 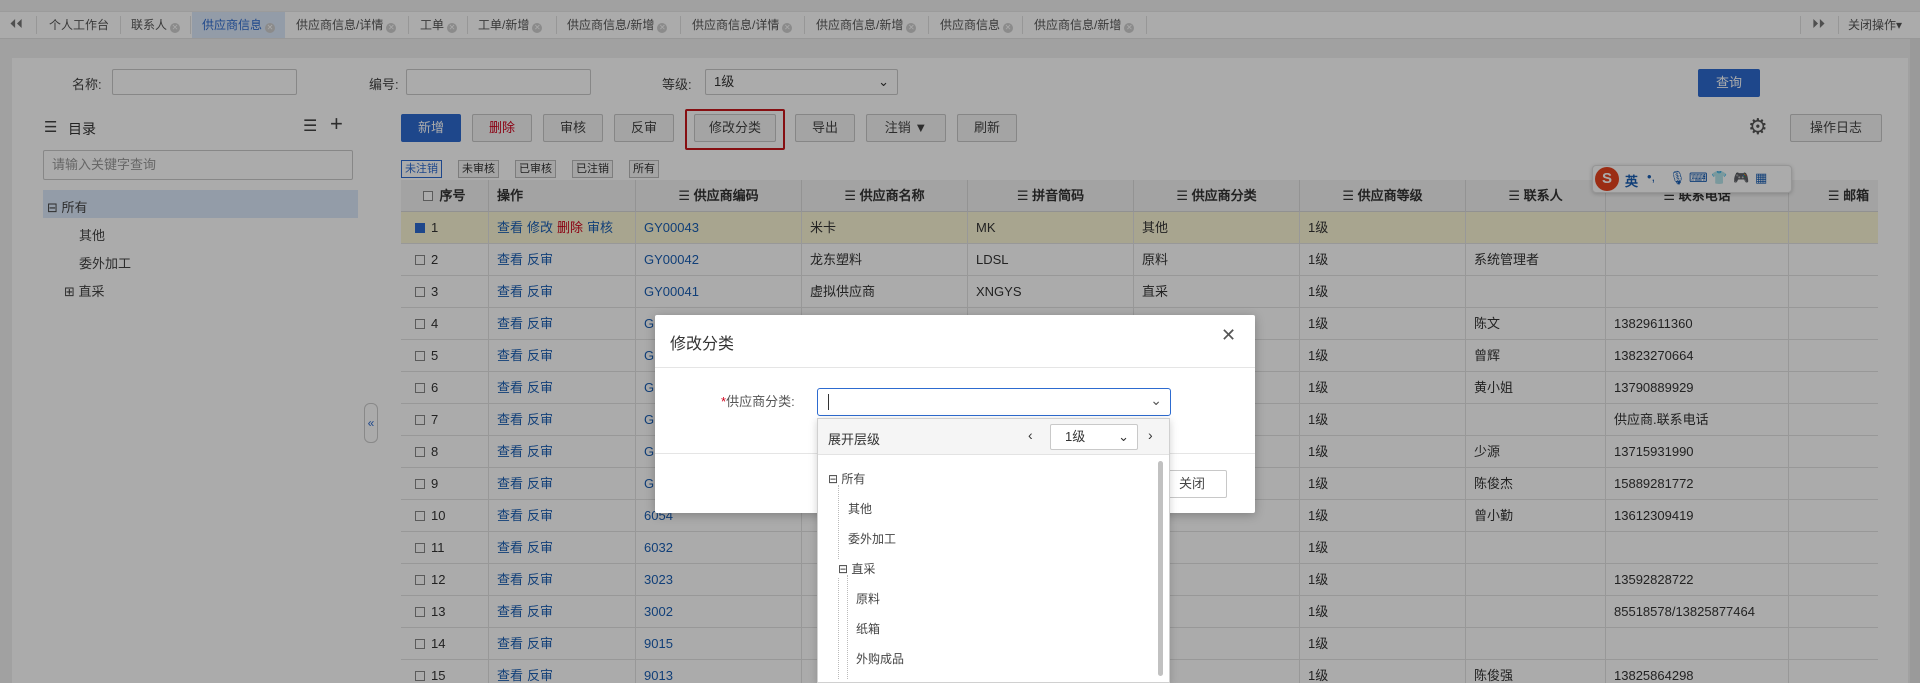 What do you see at coordinates (868, 628) in the screenshot?
I see `dropdown-node-carton: 纸箱` at bounding box center [868, 628].